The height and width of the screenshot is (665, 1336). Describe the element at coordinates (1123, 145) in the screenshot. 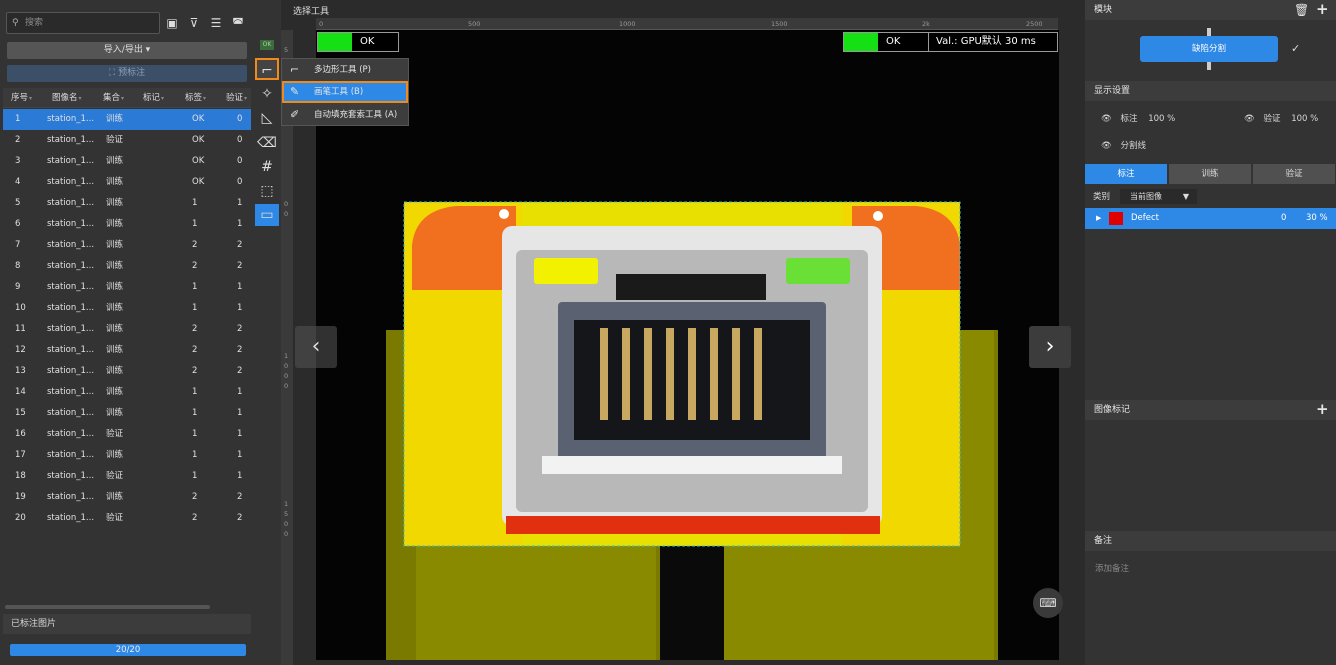

I see `segline-visibility: 👁 分割线` at that location.